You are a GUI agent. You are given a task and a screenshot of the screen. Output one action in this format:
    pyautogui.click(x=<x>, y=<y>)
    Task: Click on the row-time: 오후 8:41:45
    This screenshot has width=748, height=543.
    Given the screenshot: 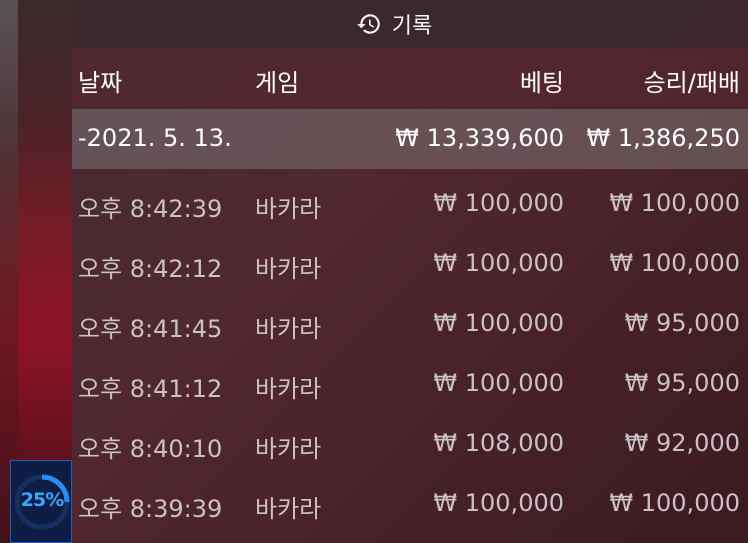 What is the action you would take?
    pyautogui.click(x=150, y=329)
    